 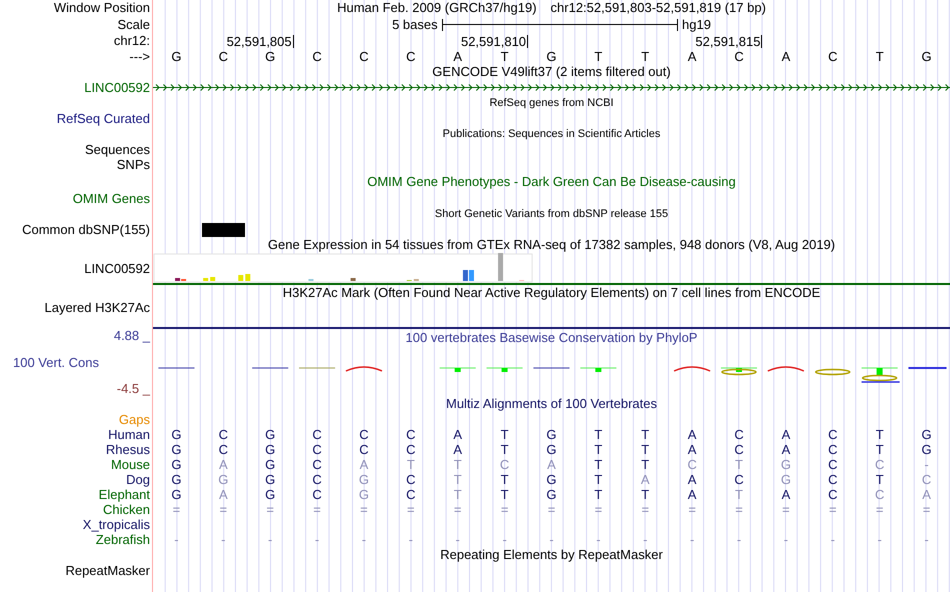 I want to click on track-title: GENCODE V49lift37 (2 items filtered out), so click(x=551, y=72).